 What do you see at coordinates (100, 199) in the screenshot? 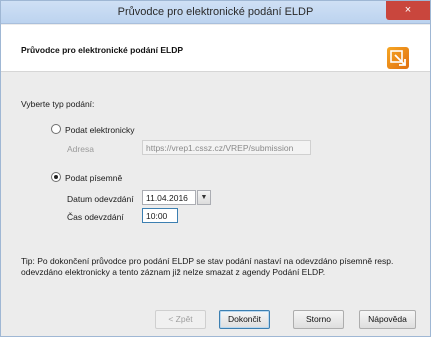
I see `date-label: Datum odevzdání` at bounding box center [100, 199].